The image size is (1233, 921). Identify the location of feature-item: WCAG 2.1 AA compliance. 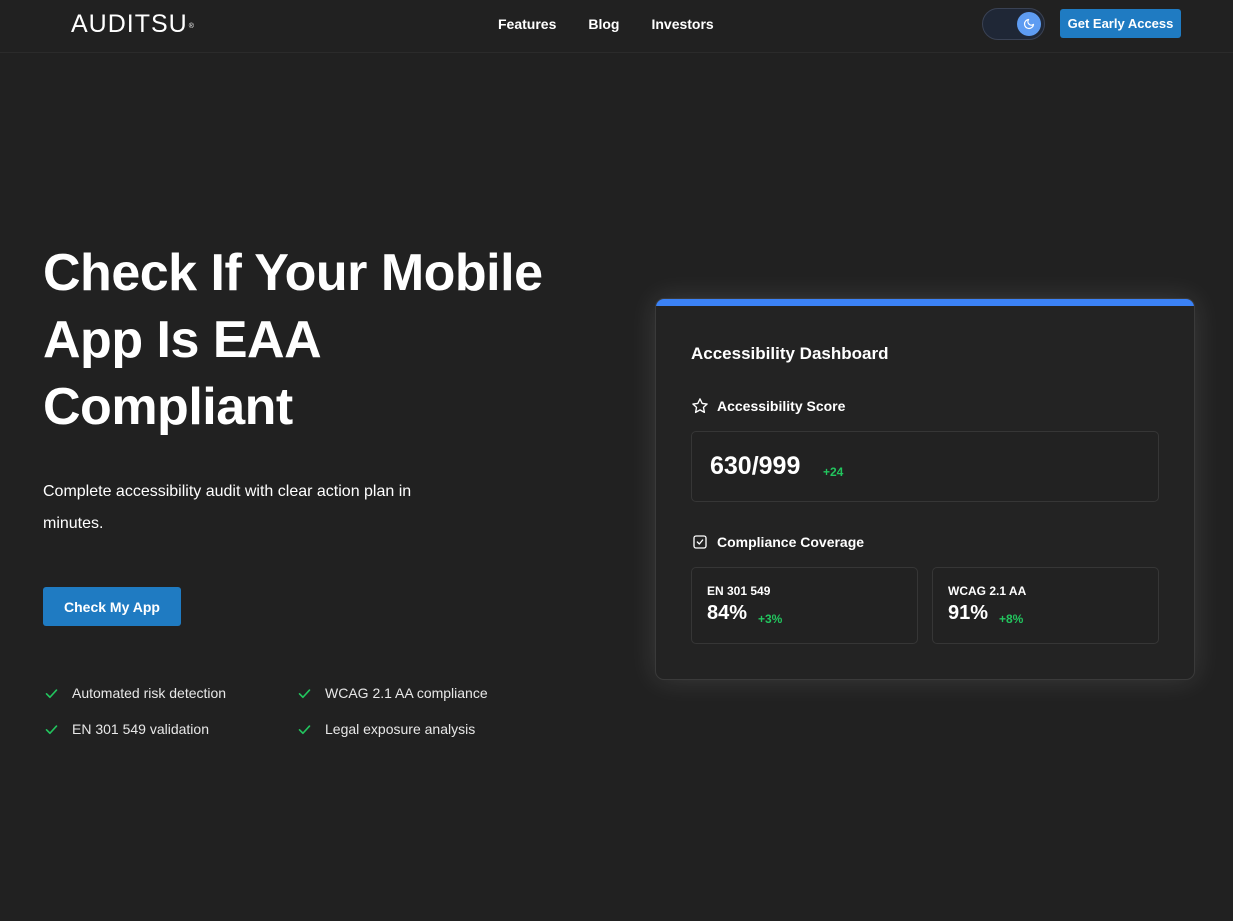
(409, 693).